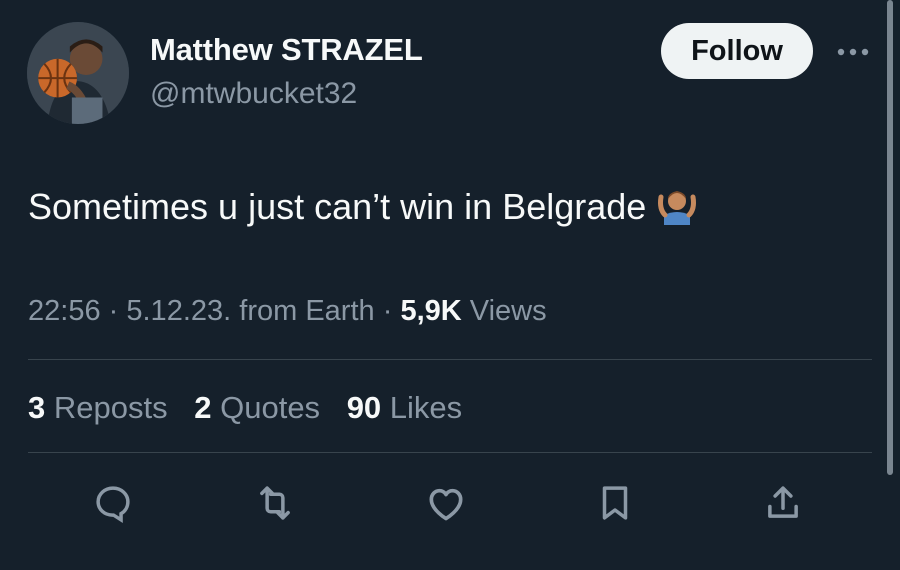 The image size is (900, 570). I want to click on views-label: Views, so click(508, 311).